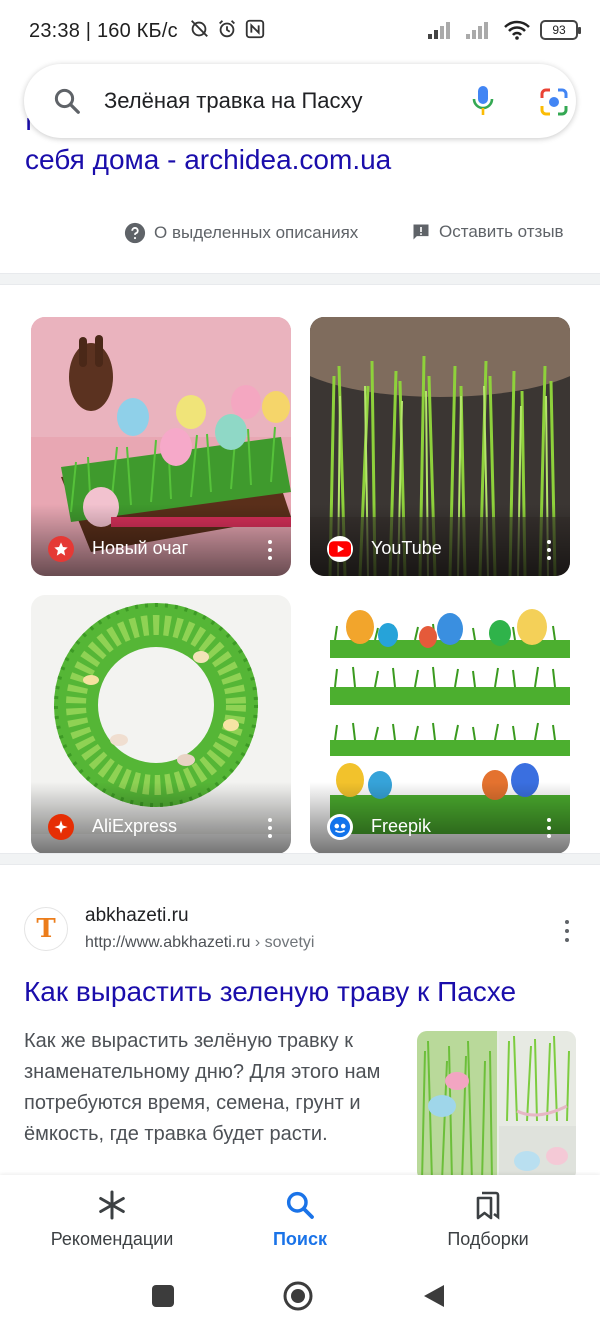  Describe the element at coordinates (103, 31) in the screenshot. I see `status-time: 23:38 | 160 КБ/с` at that location.